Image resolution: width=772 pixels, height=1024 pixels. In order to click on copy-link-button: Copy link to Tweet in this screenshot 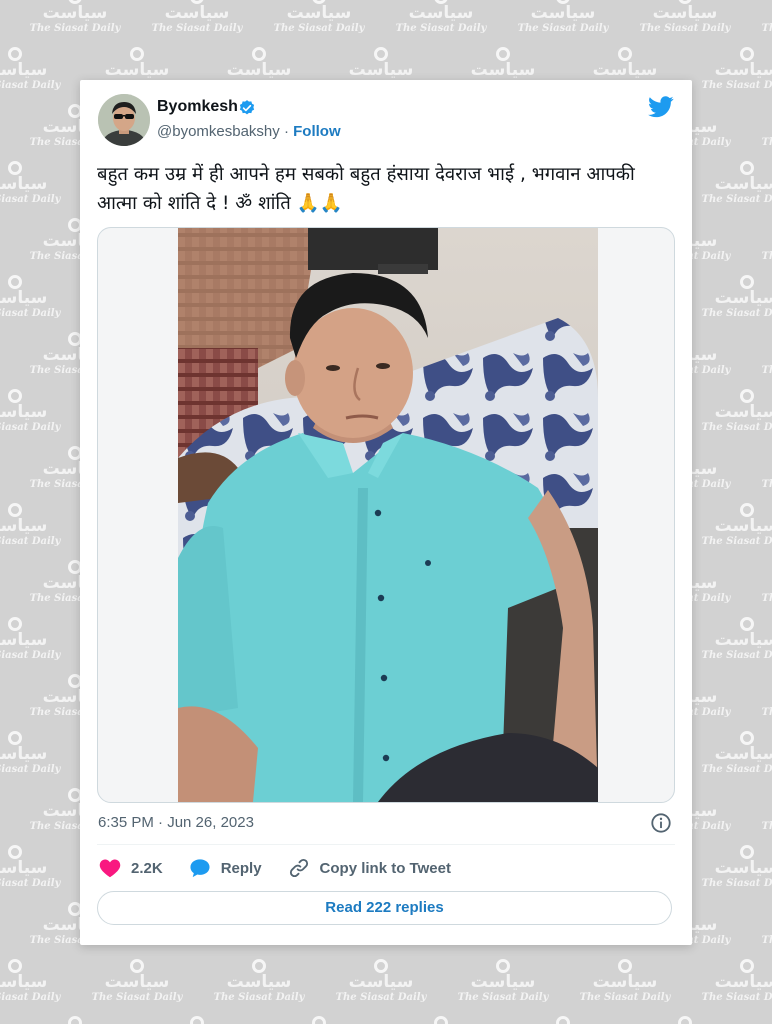, I will do `click(369, 868)`.